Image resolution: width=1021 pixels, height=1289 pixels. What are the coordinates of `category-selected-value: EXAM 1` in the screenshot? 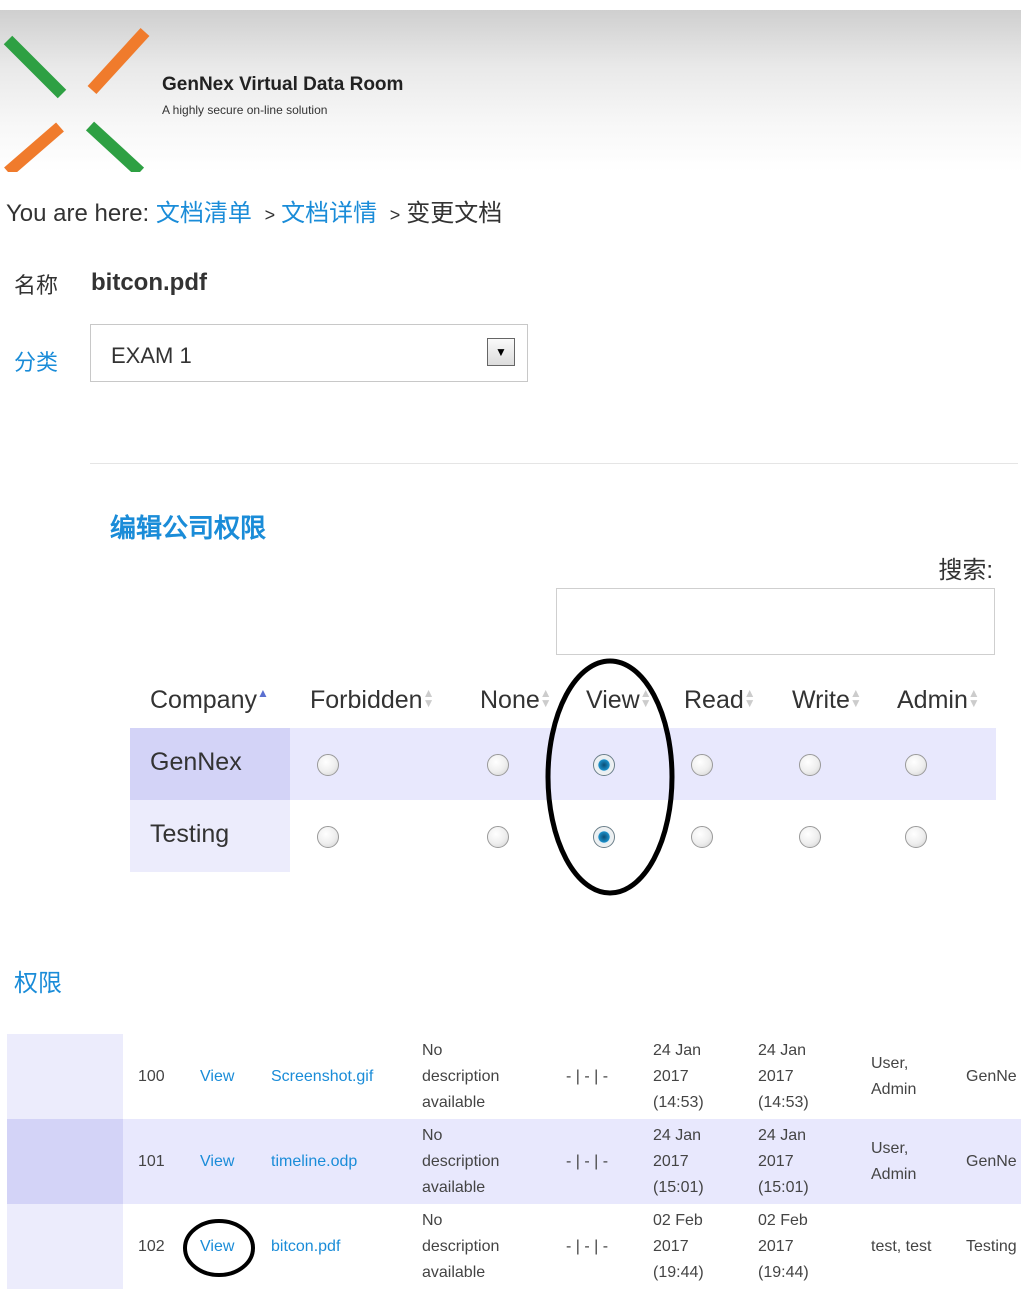 It's located at (151, 355).